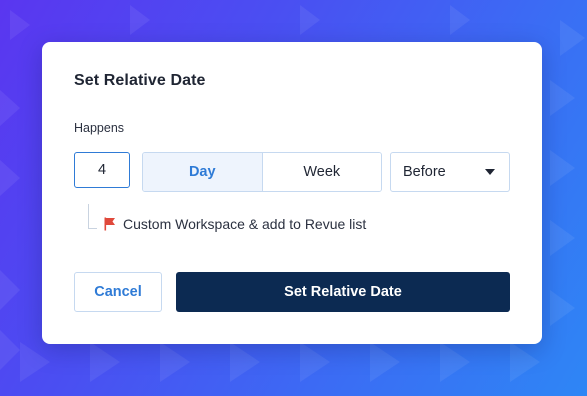 The height and width of the screenshot is (396, 587). I want to click on unit-week-button: Week, so click(321, 172).